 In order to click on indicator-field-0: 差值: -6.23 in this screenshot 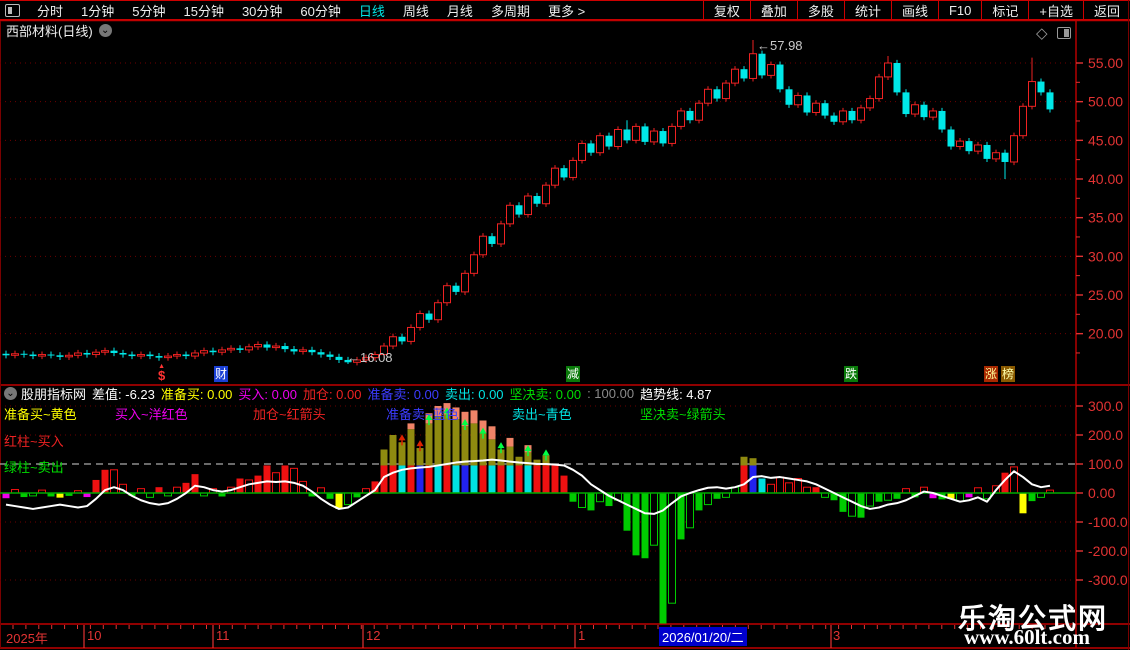, I will do `click(123, 394)`.